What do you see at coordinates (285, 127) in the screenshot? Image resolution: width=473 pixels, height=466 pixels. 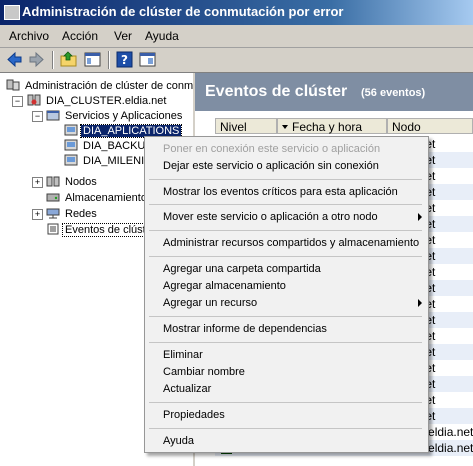 I see `sort-descending-icon` at bounding box center [285, 127].